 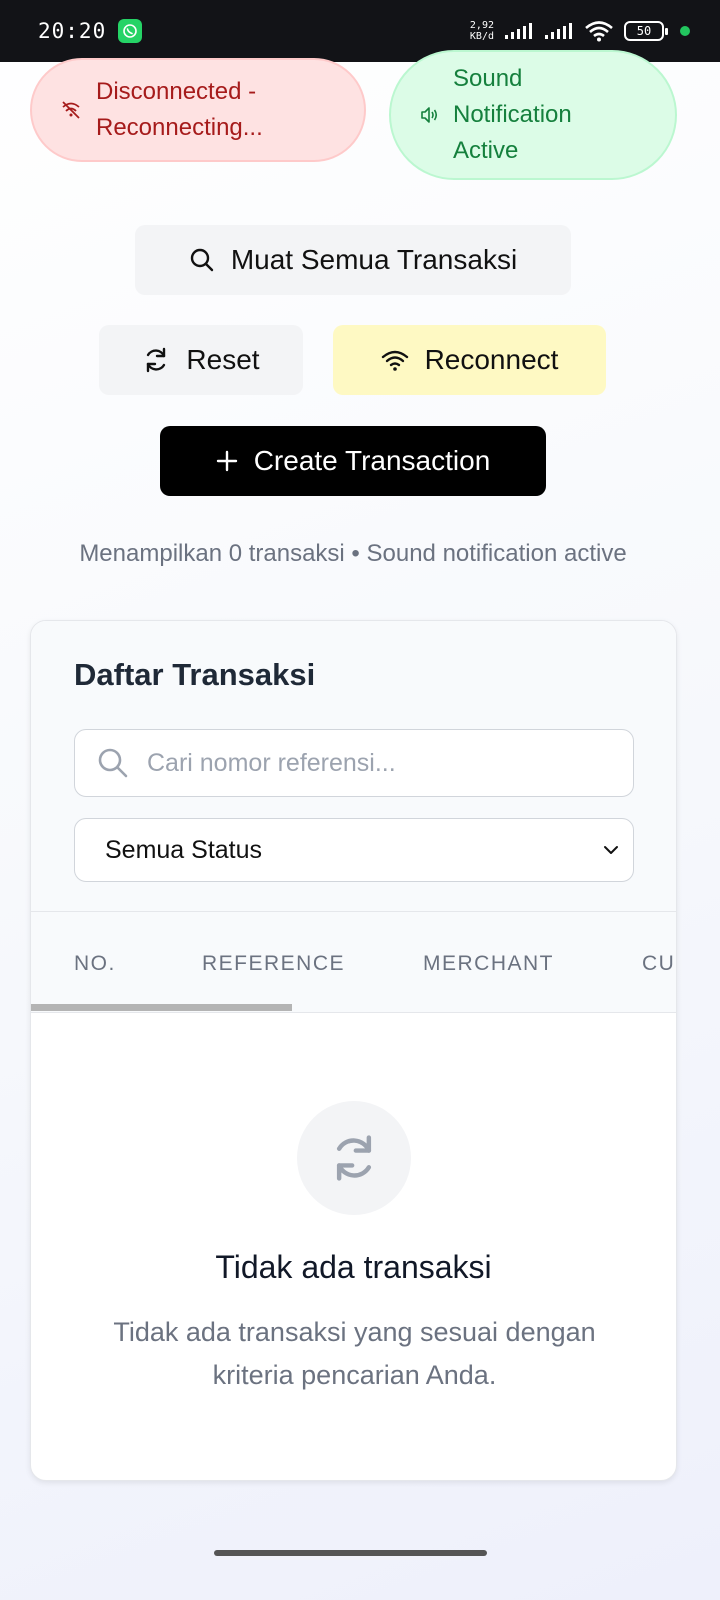 I want to click on reset-label: Reset, so click(x=223, y=359).